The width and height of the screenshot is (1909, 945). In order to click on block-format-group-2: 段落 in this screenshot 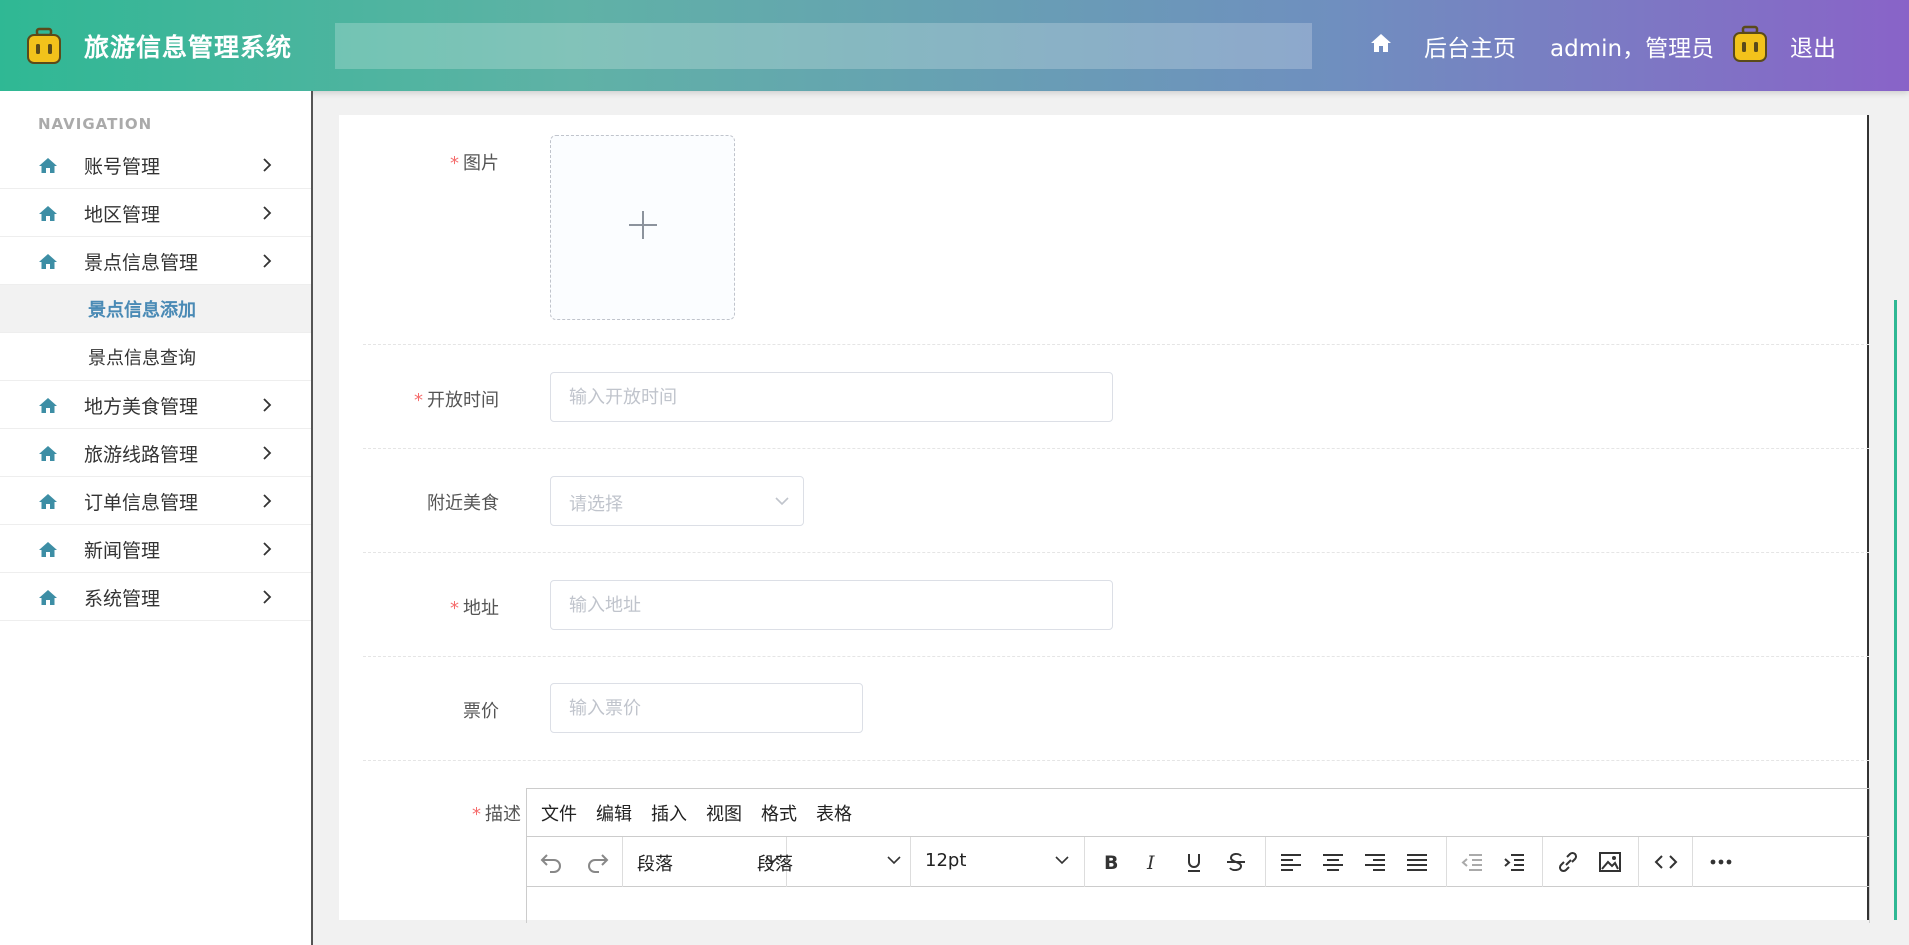, I will do `click(828, 862)`.